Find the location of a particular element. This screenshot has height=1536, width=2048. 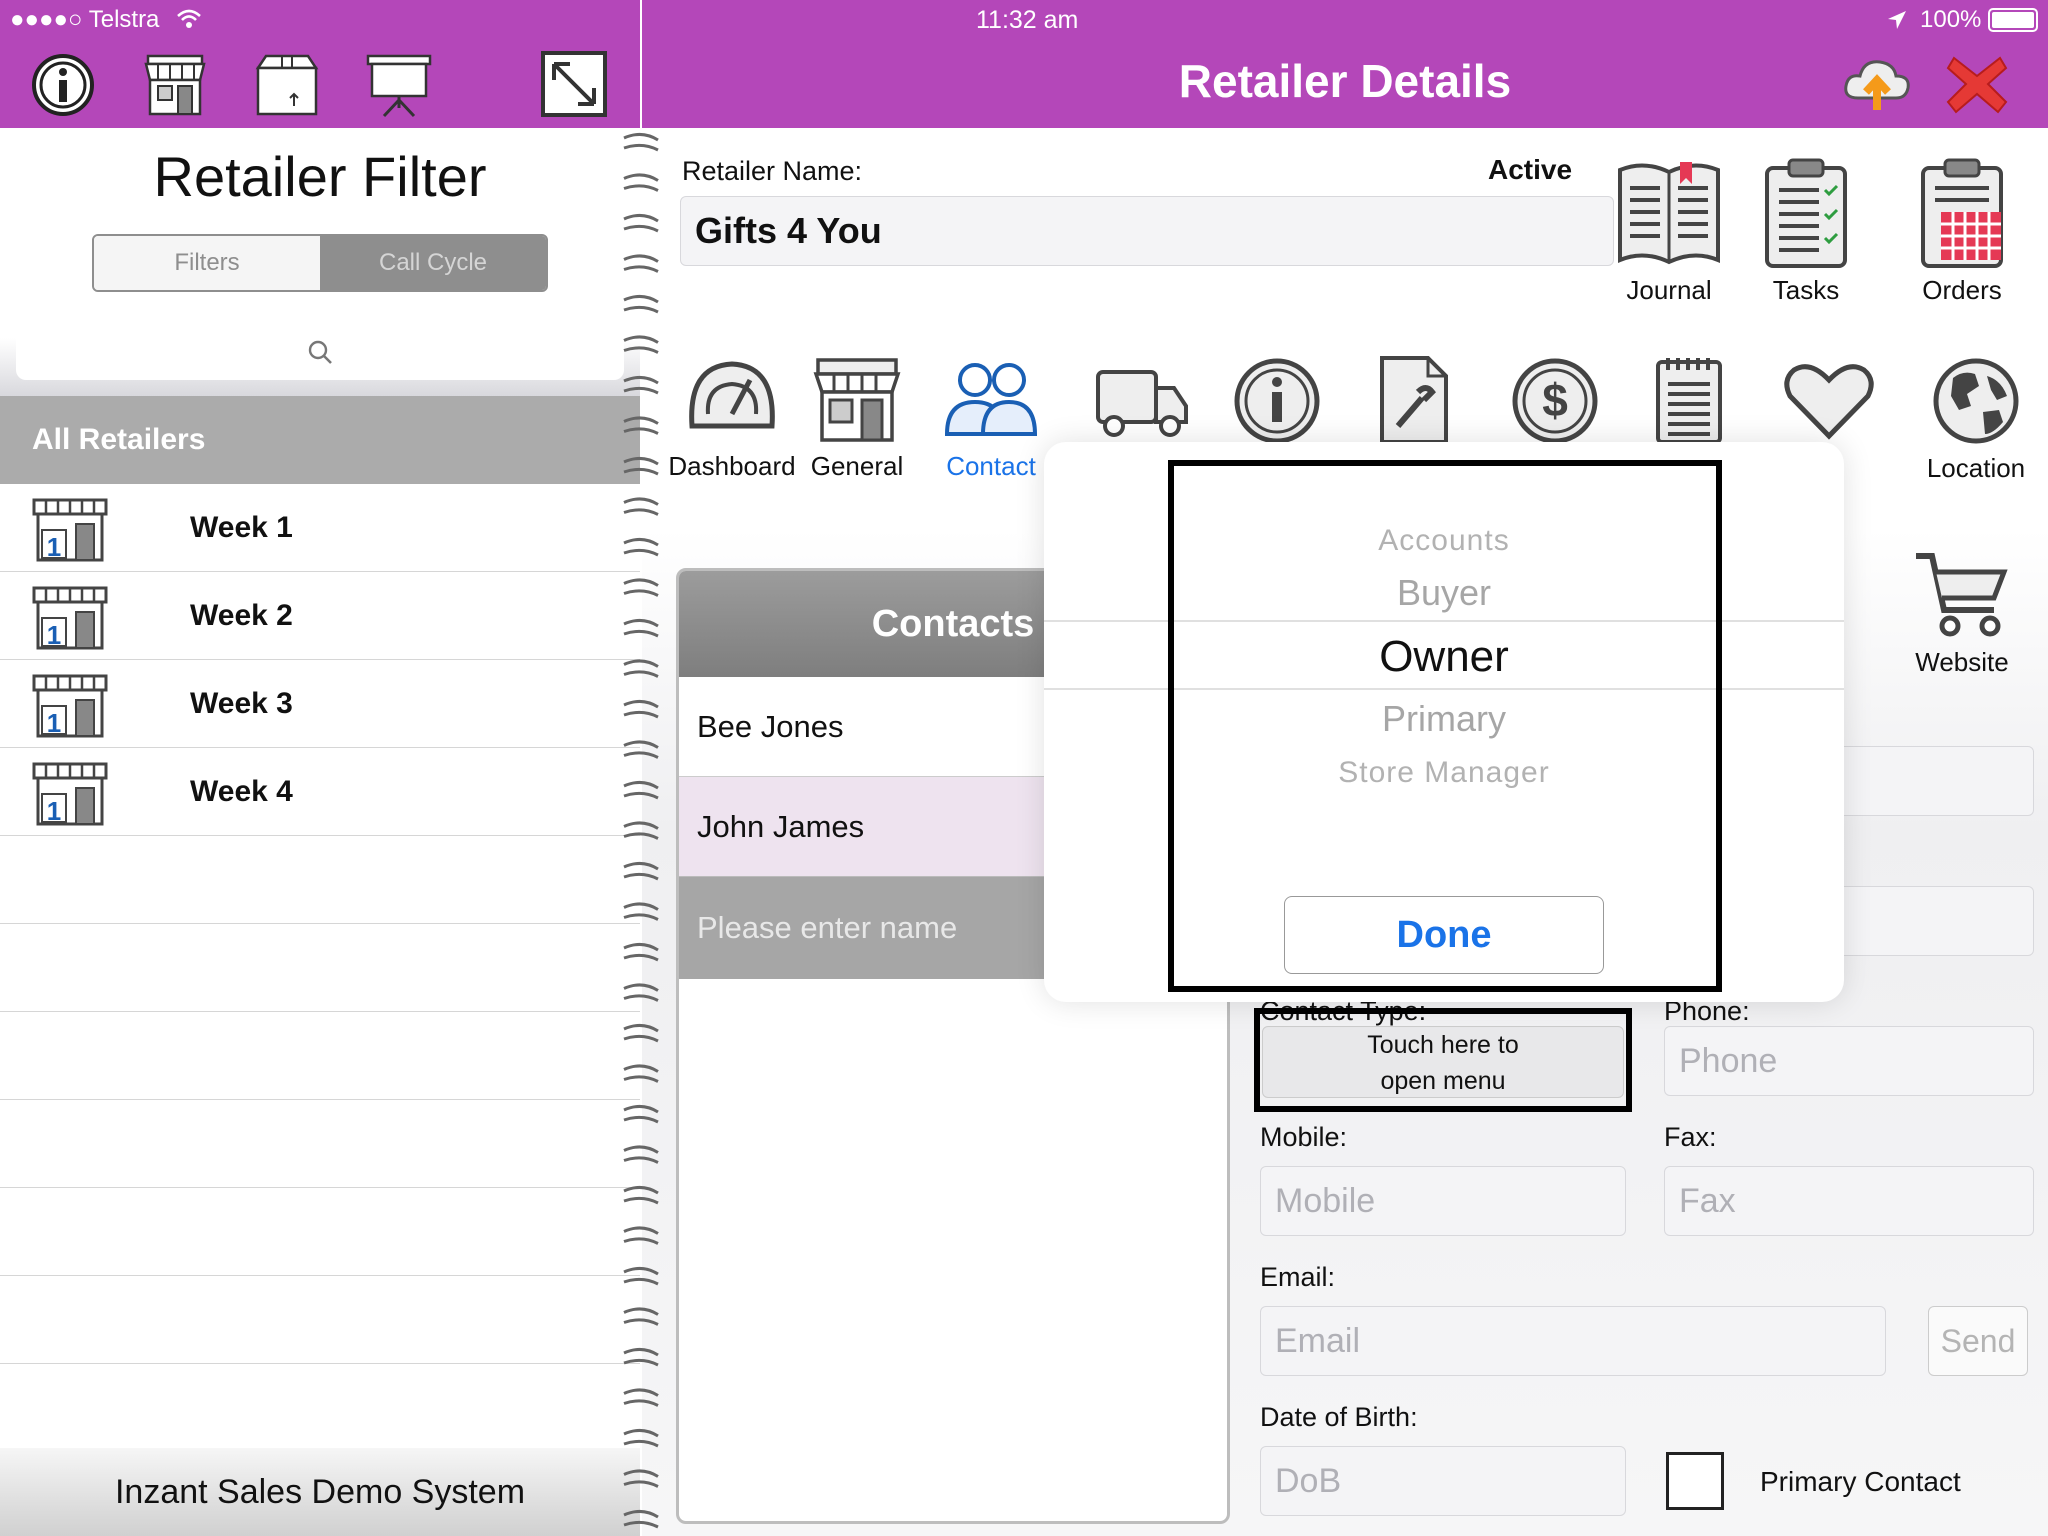

orders-icon is located at coordinates (1962, 213).